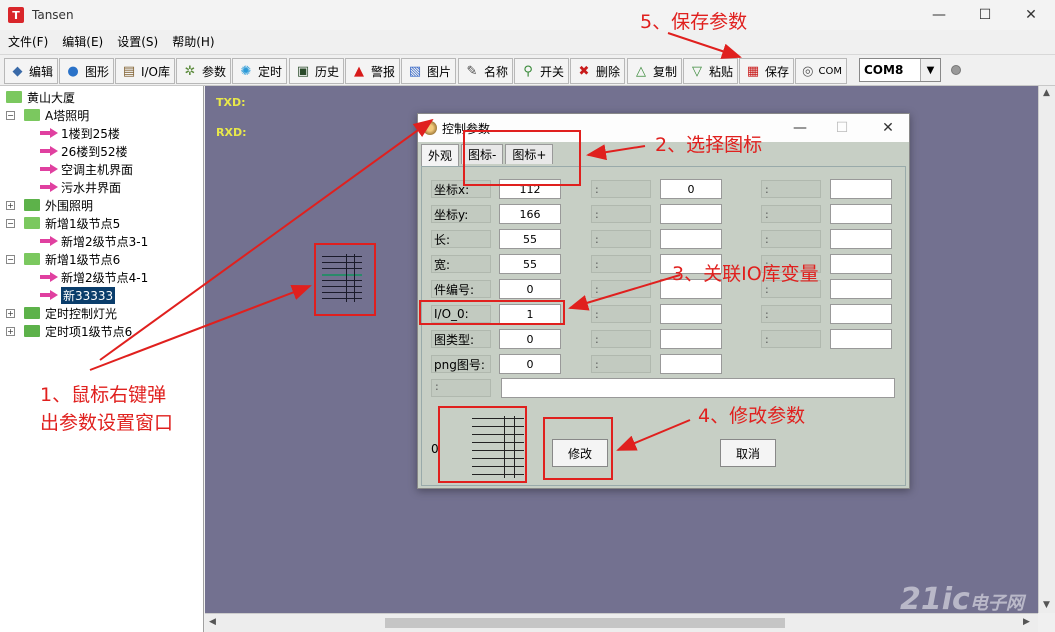 The width and height of the screenshot is (1055, 632). I want to click on annotation-step3: 3、关联IO库变量, so click(745, 274).